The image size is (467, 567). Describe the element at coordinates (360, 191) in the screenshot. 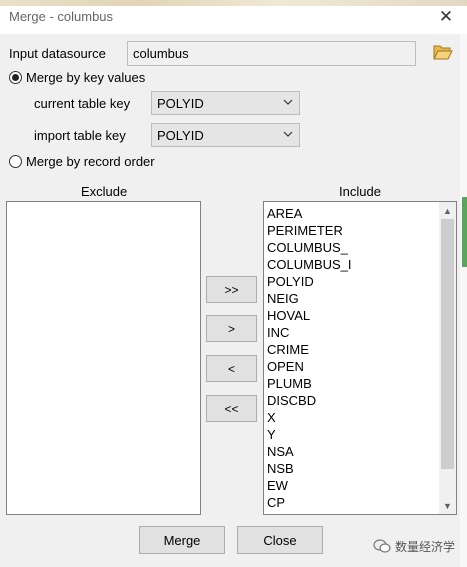

I see `include-header: Include` at that location.